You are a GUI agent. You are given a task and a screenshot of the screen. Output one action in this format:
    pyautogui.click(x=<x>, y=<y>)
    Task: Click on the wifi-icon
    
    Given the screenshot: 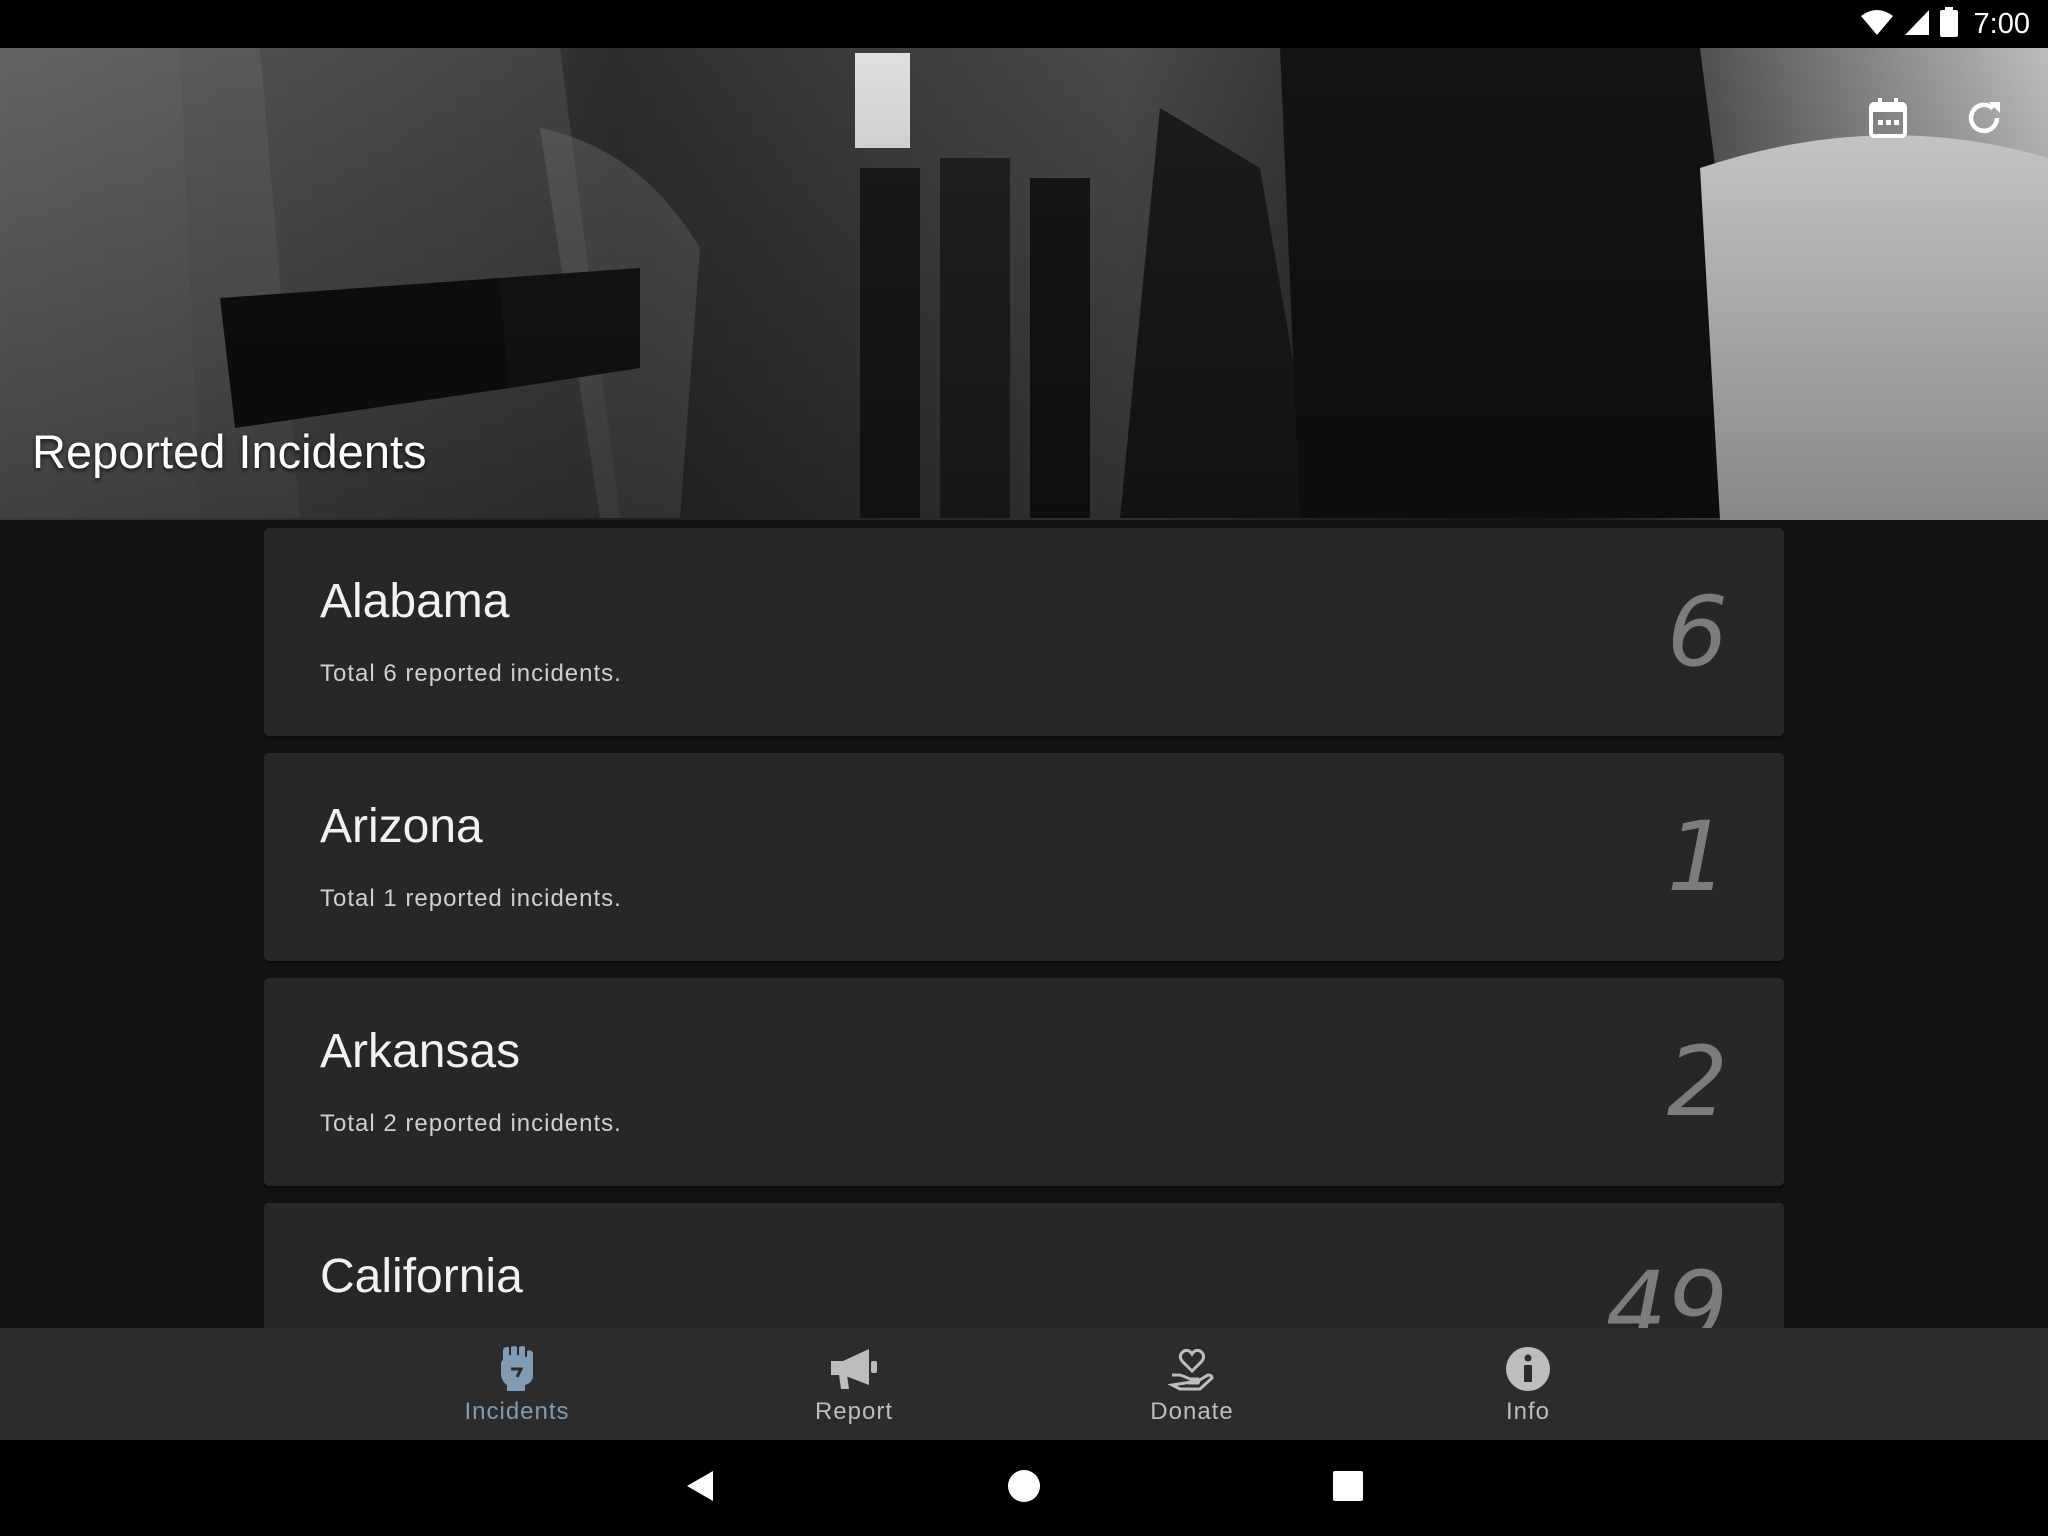 What is the action you would take?
    pyautogui.click(x=1877, y=24)
    